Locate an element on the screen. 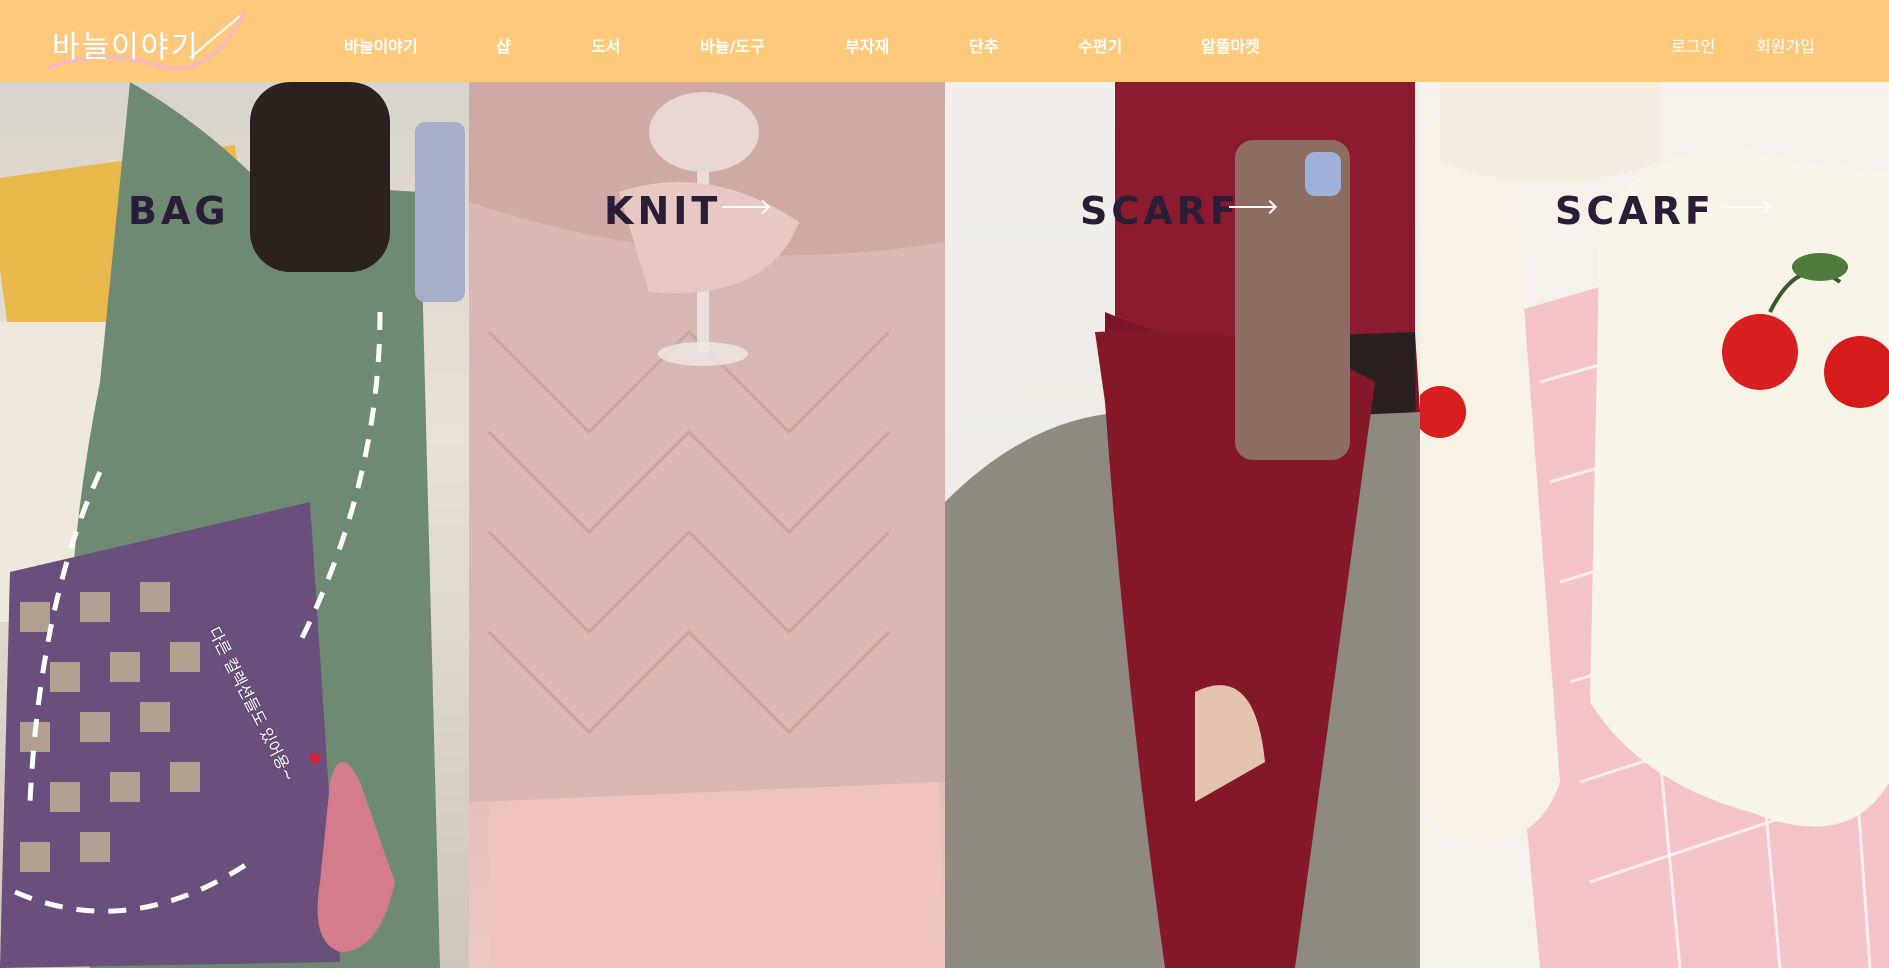  nav-item-needles-tools: 바늘/도구 is located at coordinates (732, 45).